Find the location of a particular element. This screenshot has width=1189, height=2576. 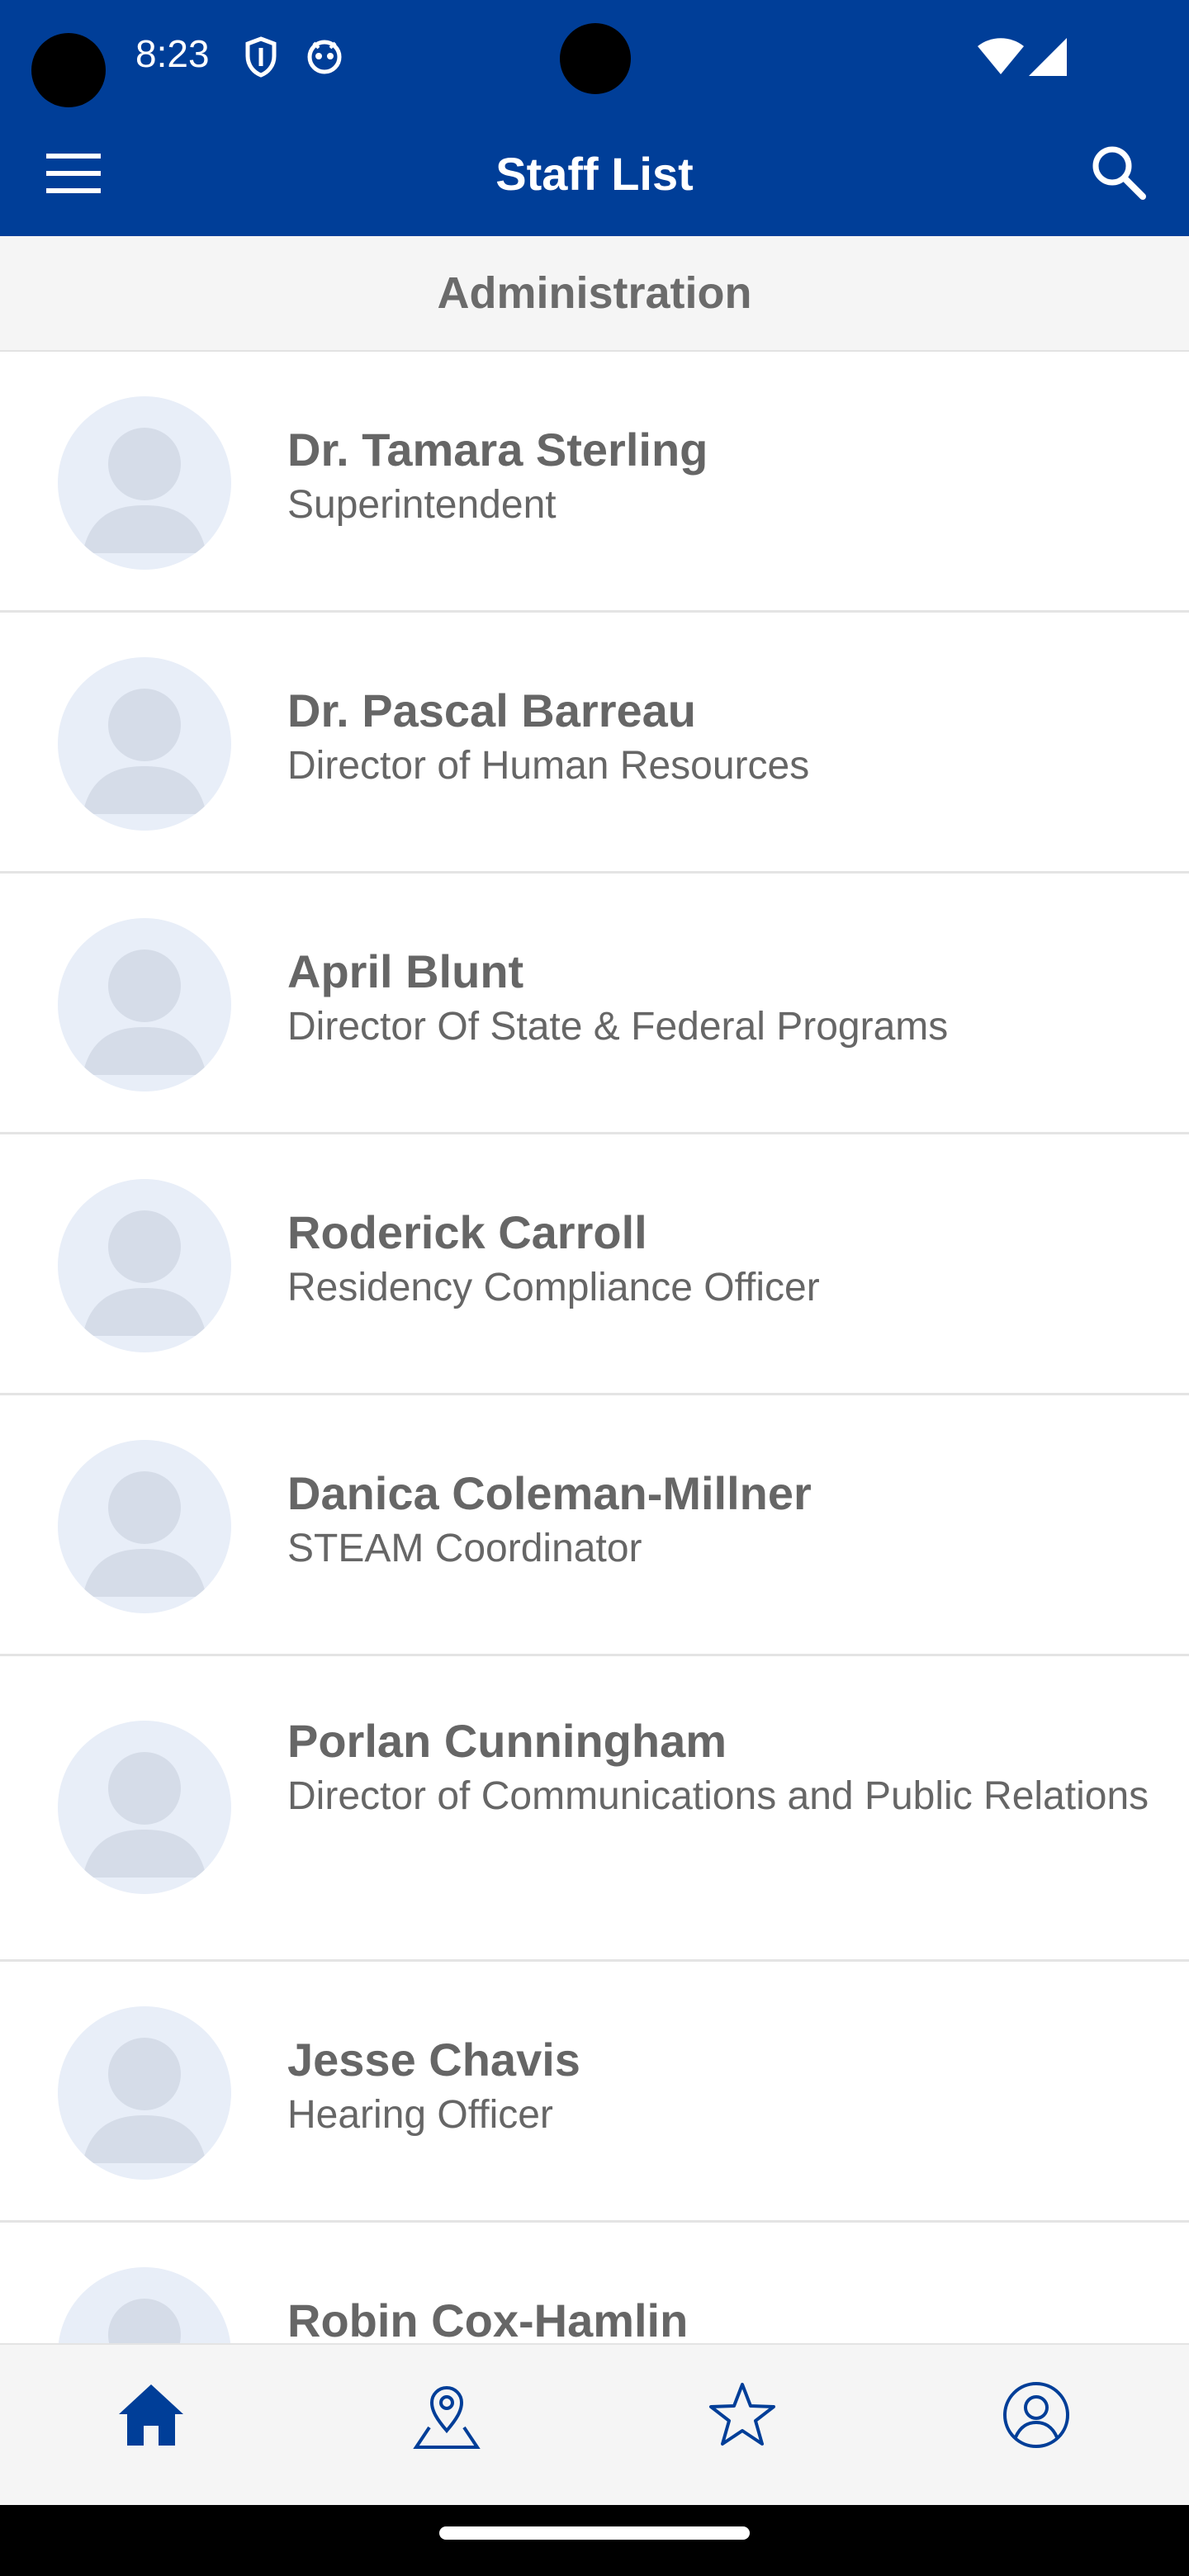

status-time: 8:23 is located at coordinates (172, 53).